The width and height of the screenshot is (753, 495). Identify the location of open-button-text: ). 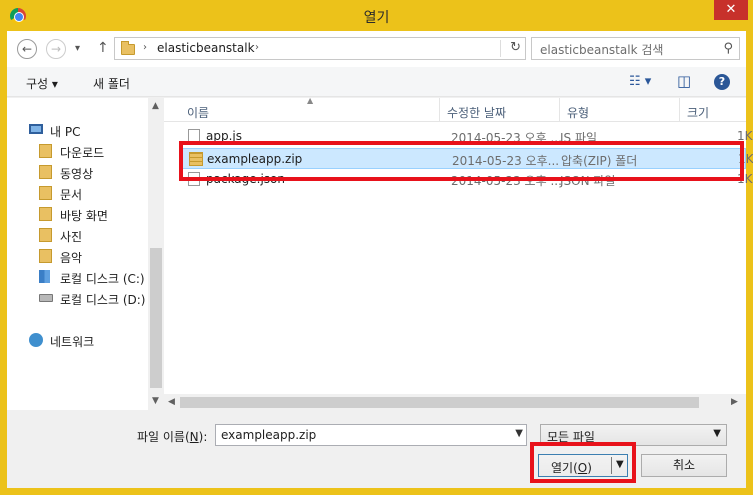
(589, 468).